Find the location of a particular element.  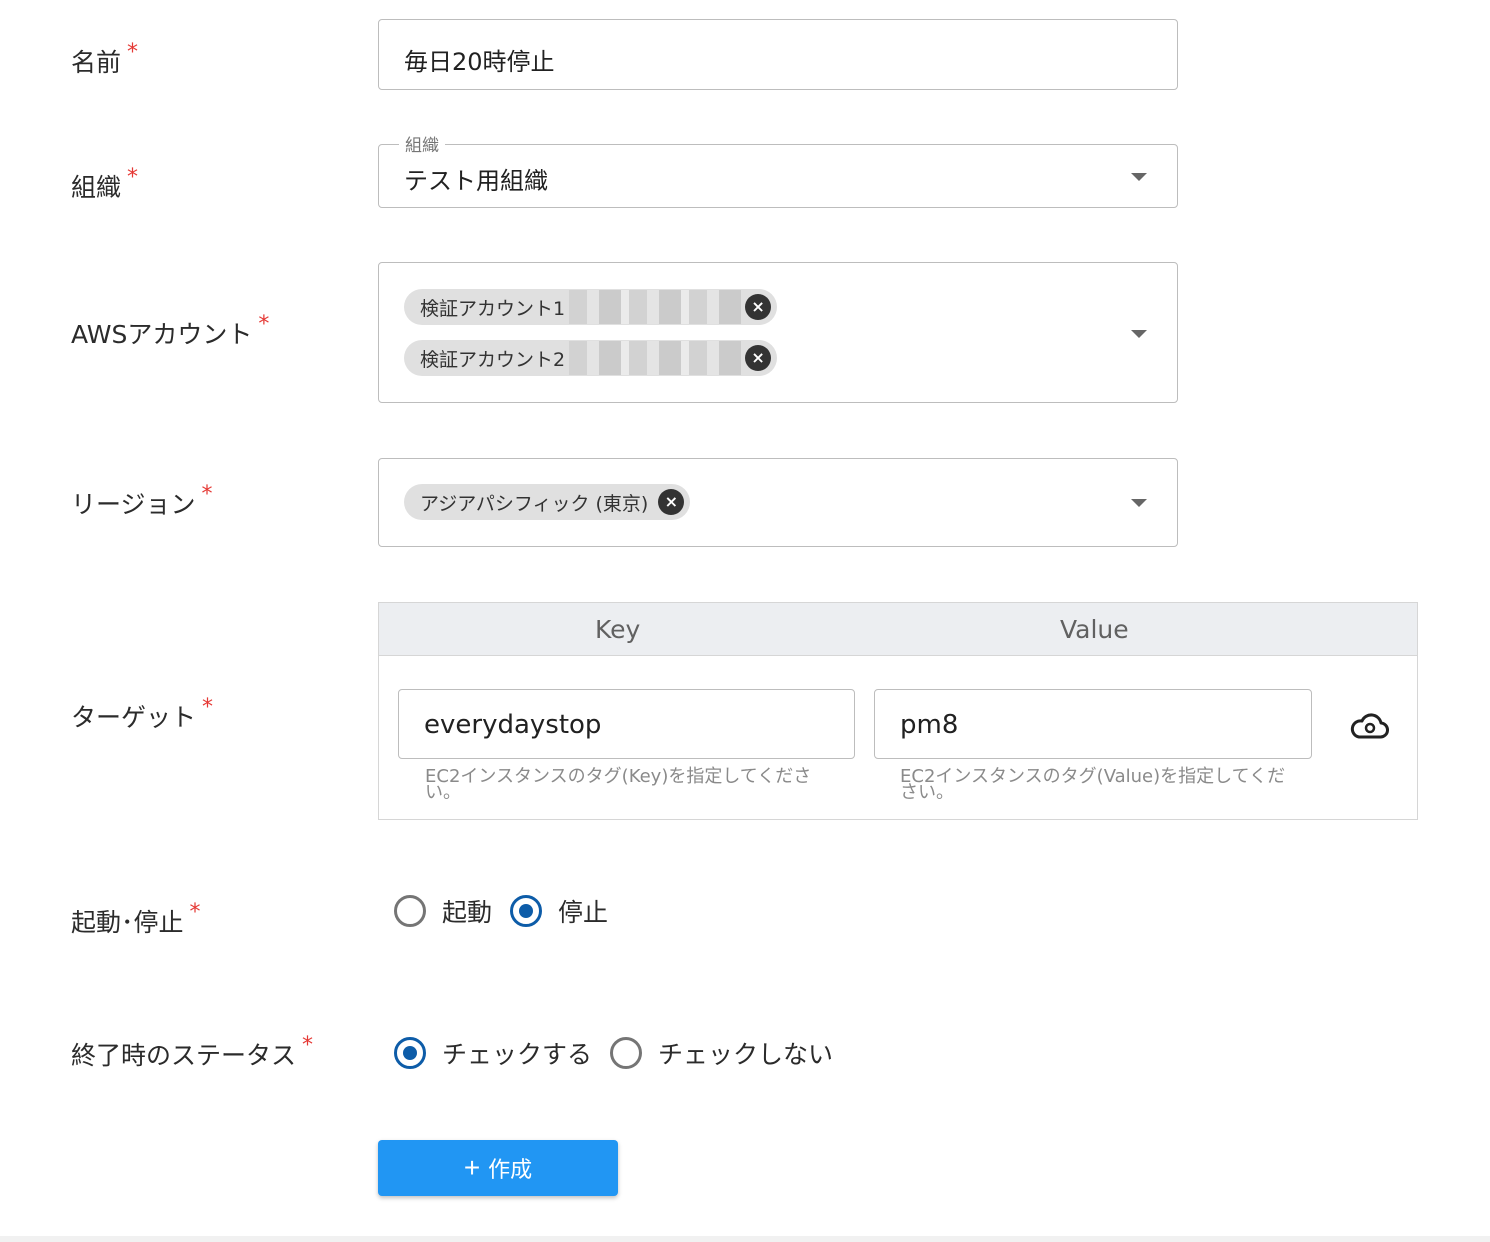

end-status-label: 終了時のステータス * is located at coordinates (192, 1051).